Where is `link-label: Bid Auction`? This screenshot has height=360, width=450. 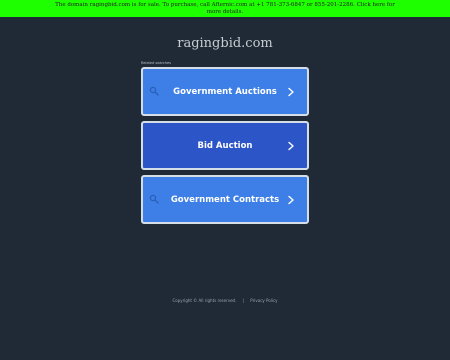
link-label: Bid Auction is located at coordinates (225, 145).